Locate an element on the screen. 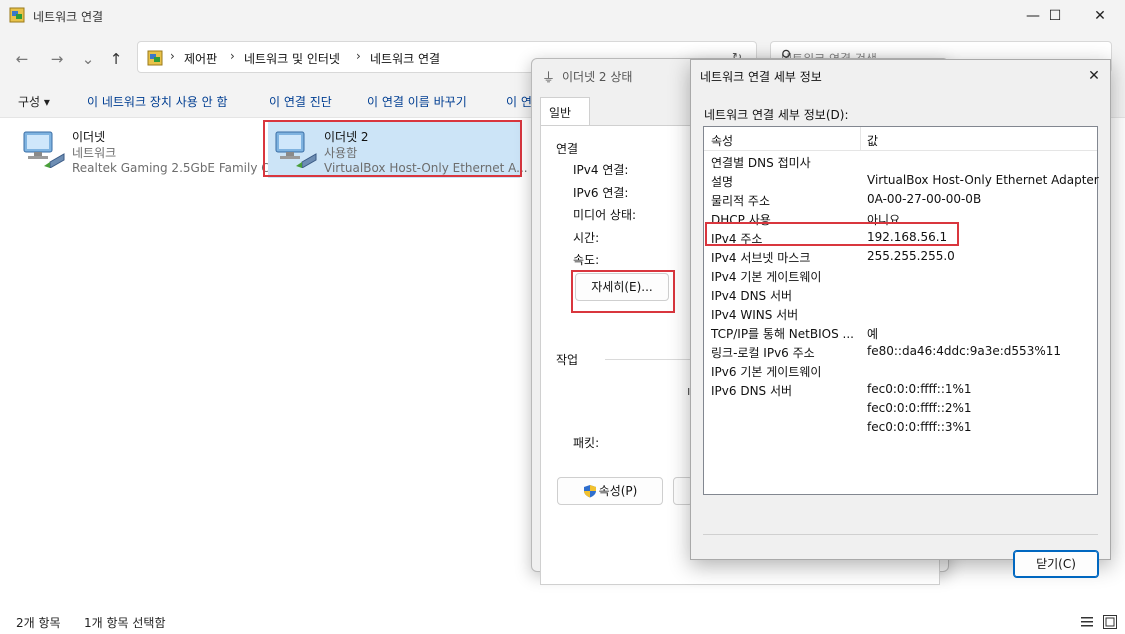  connection-group-label: 연결 is located at coordinates (567, 149).